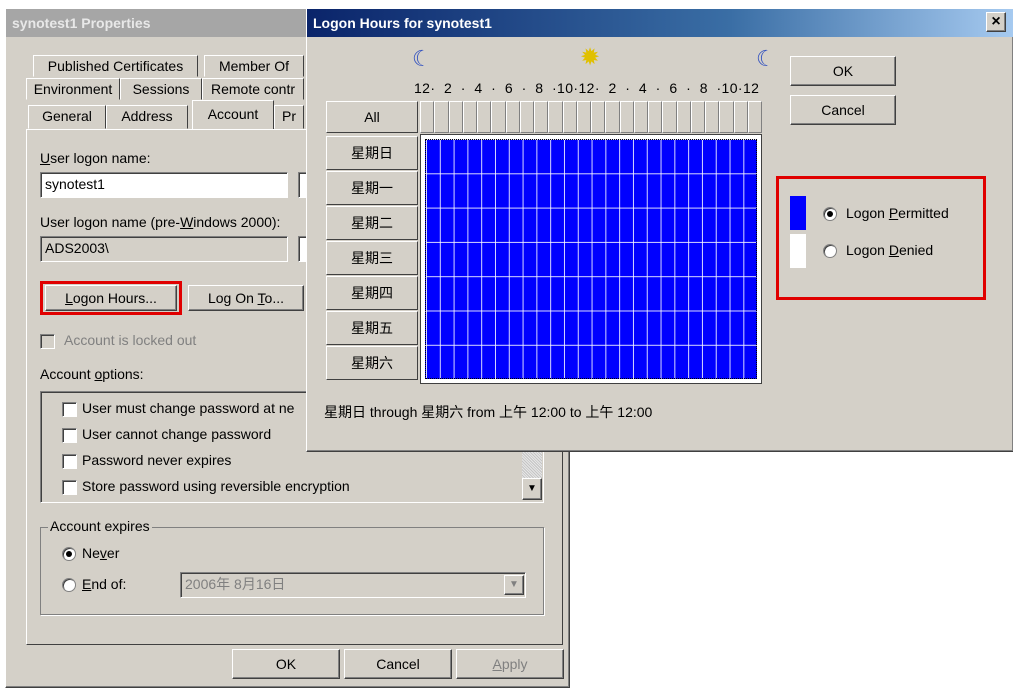 Image resolution: width=1013 pixels, height=689 pixels. What do you see at coordinates (897, 213) in the screenshot?
I see `logon-permitted-label: Logon Permitted` at bounding box center [897, 213].